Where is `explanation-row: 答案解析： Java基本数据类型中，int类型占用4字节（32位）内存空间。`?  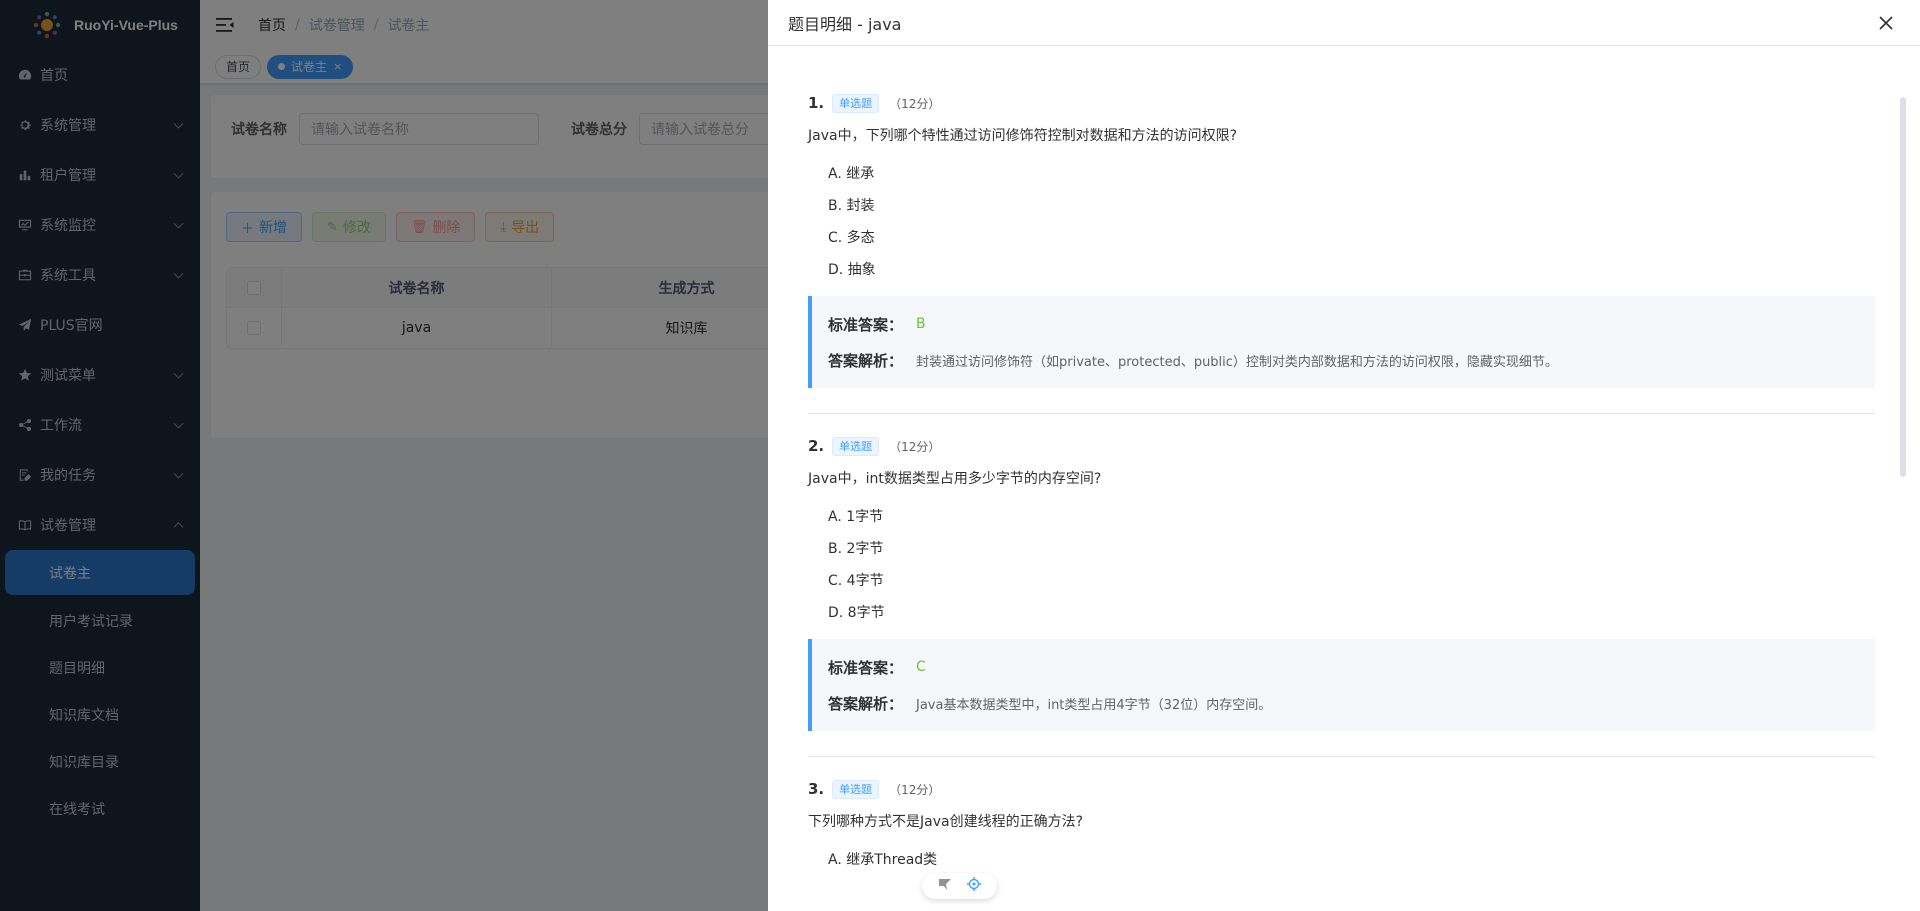
explanation-row: 答案解析： Java基本数据类型中，int类型占用4字节（32位）内存空间。 is located at coordinates (1343, 703).